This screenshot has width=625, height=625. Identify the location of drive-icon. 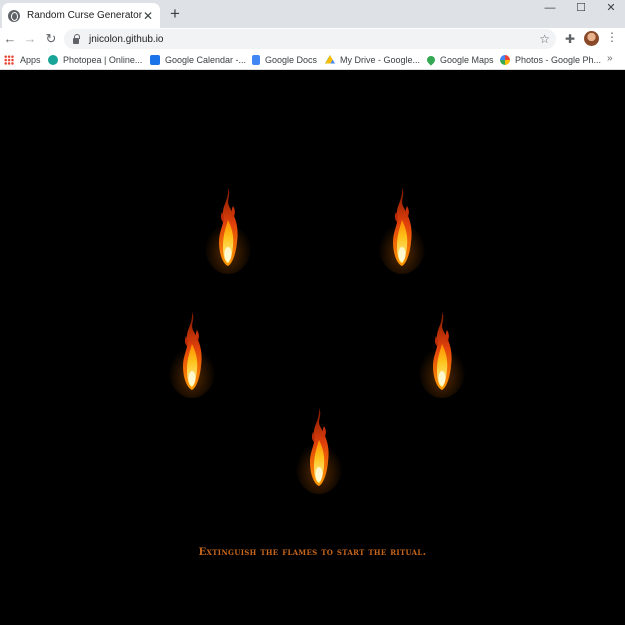
(330, 59).